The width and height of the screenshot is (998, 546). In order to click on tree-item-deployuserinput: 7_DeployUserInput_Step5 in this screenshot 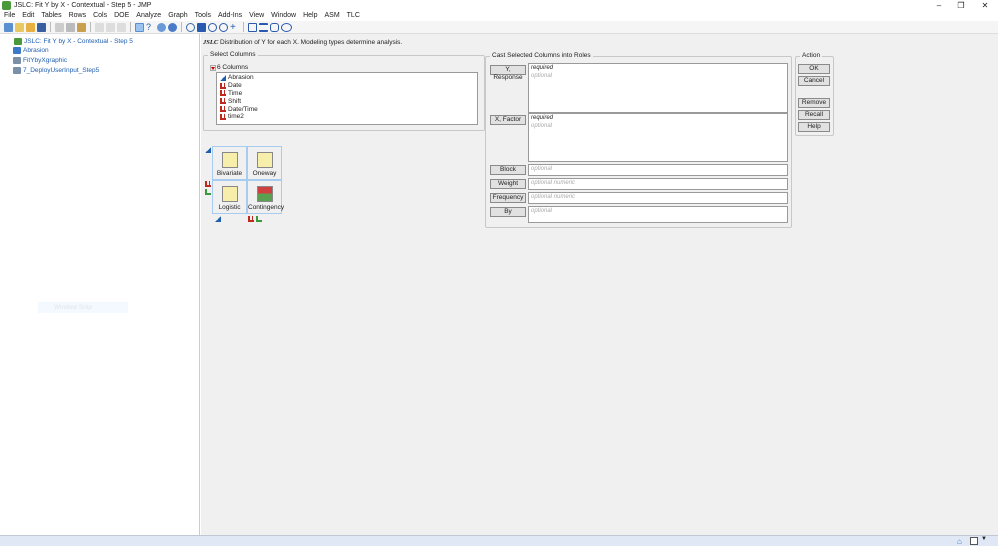, I will do `click(56, 70)`.